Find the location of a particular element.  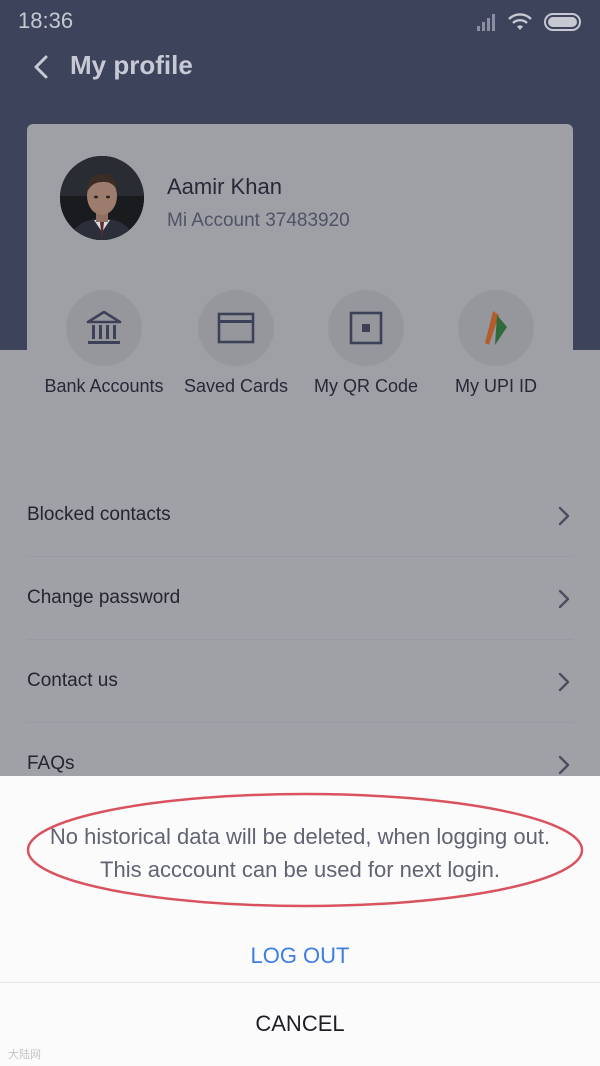

cancel-button: CANCEL is located at coordinates (300, 1031).